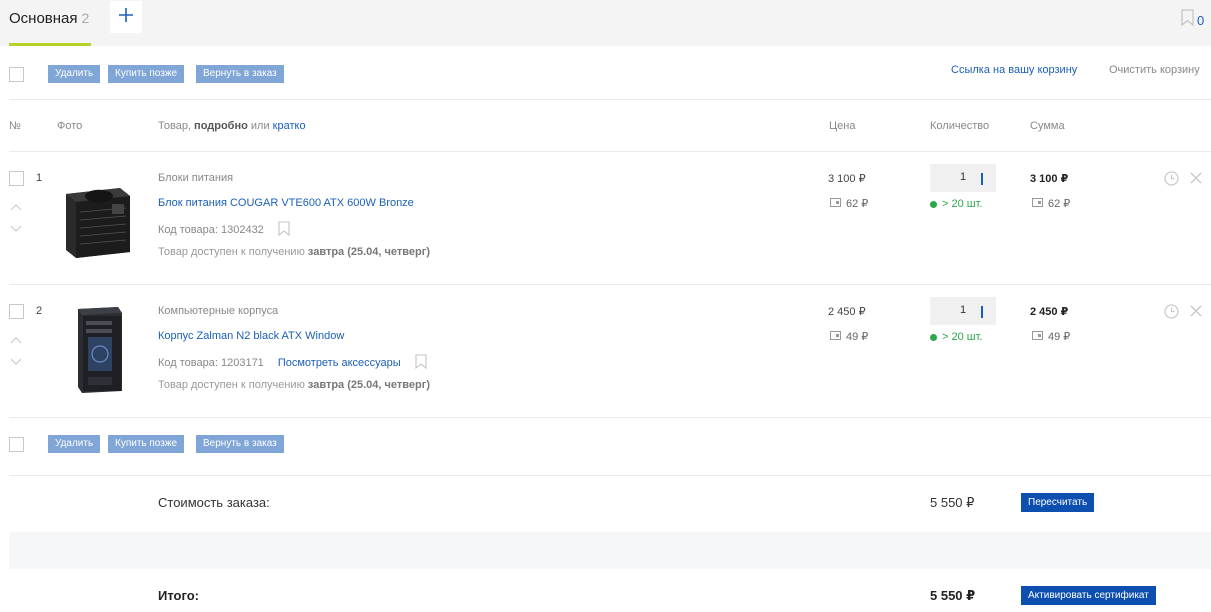  What do you see at coordinates (1014, 70) in the screenshot?
I see `cart-share-link: Ссылка на вашу корзину` at bounding box center [1014, 70].